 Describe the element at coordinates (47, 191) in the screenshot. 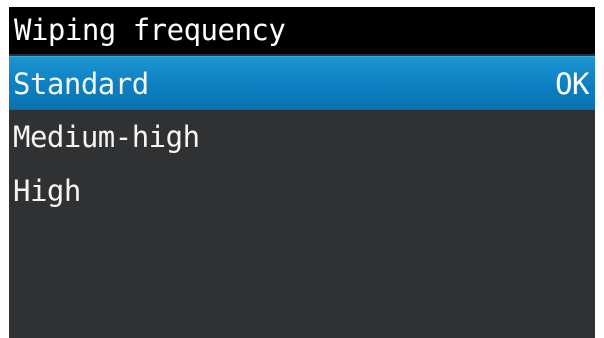

I see `menu-item-label: High` at that location.